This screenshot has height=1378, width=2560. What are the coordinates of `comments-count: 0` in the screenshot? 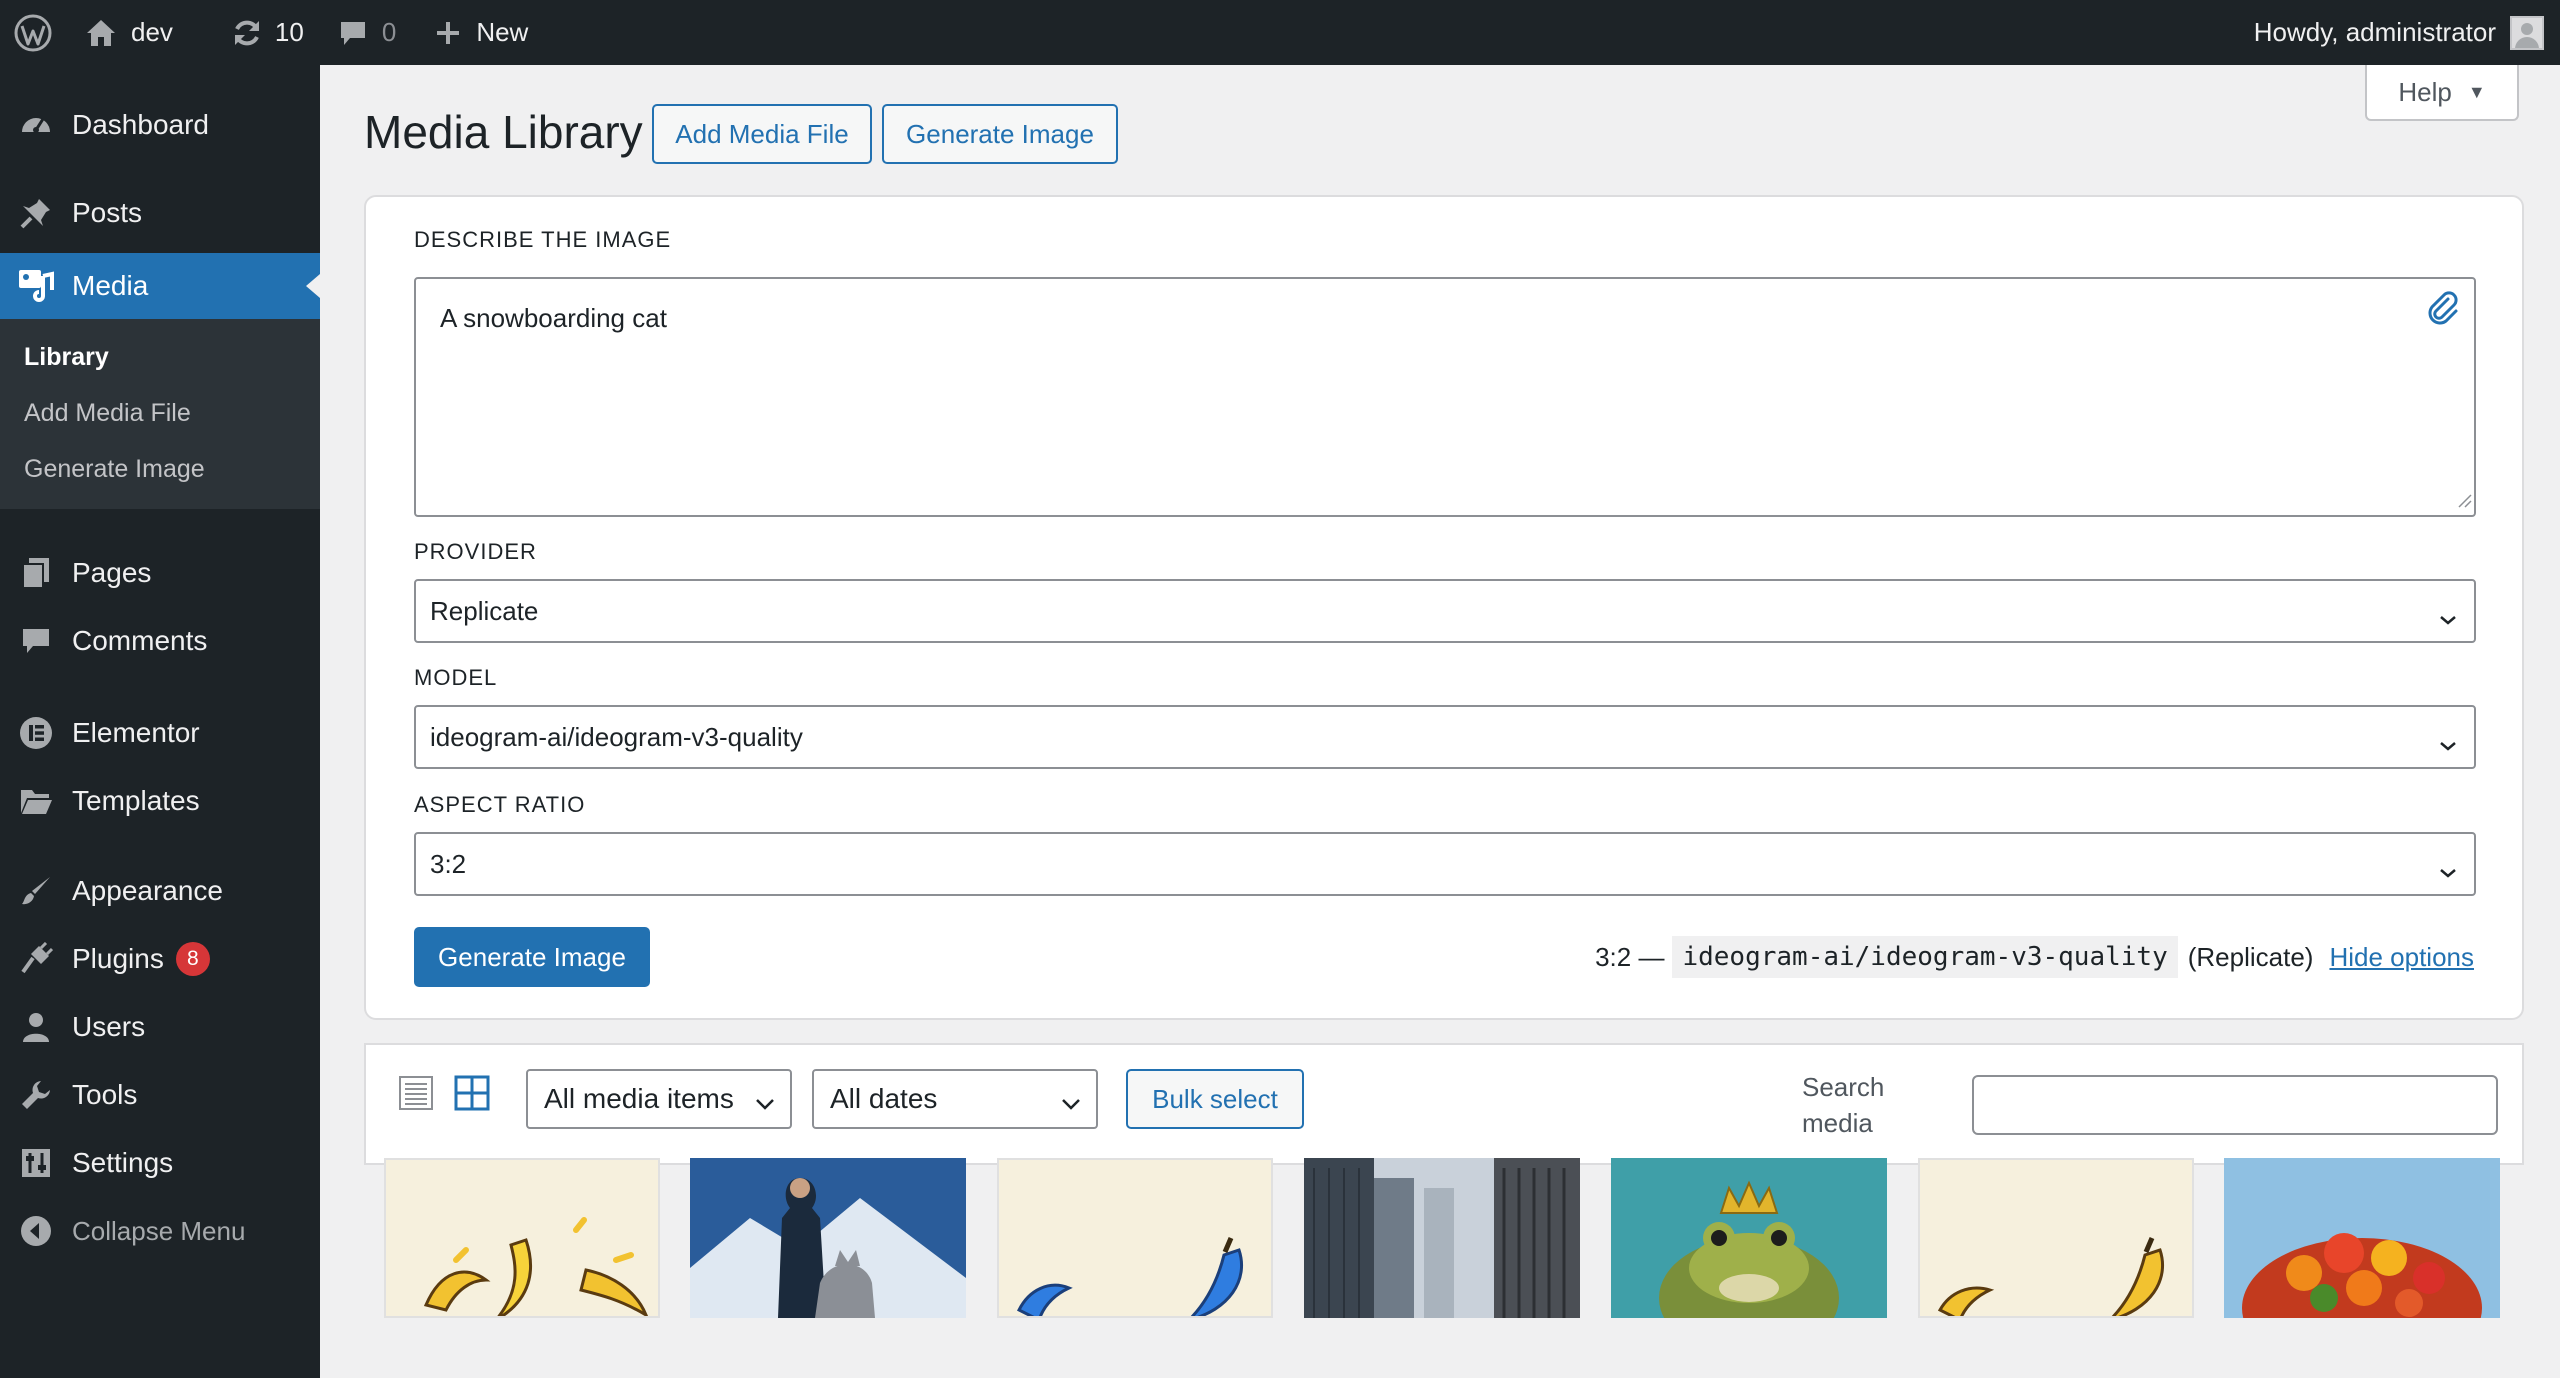 It's located at (389, 32).